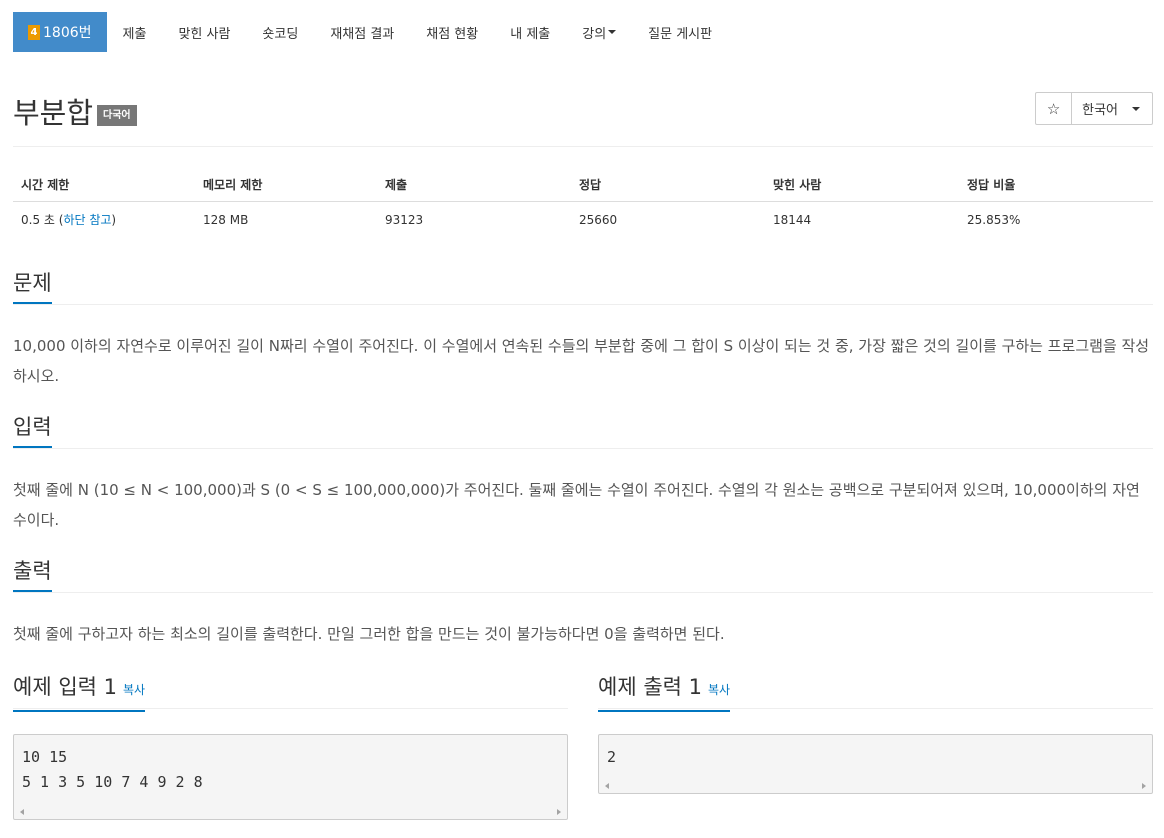  I want to click on sample-input-title-wrap: 예제 입력 1 복사, so click(79, 692).